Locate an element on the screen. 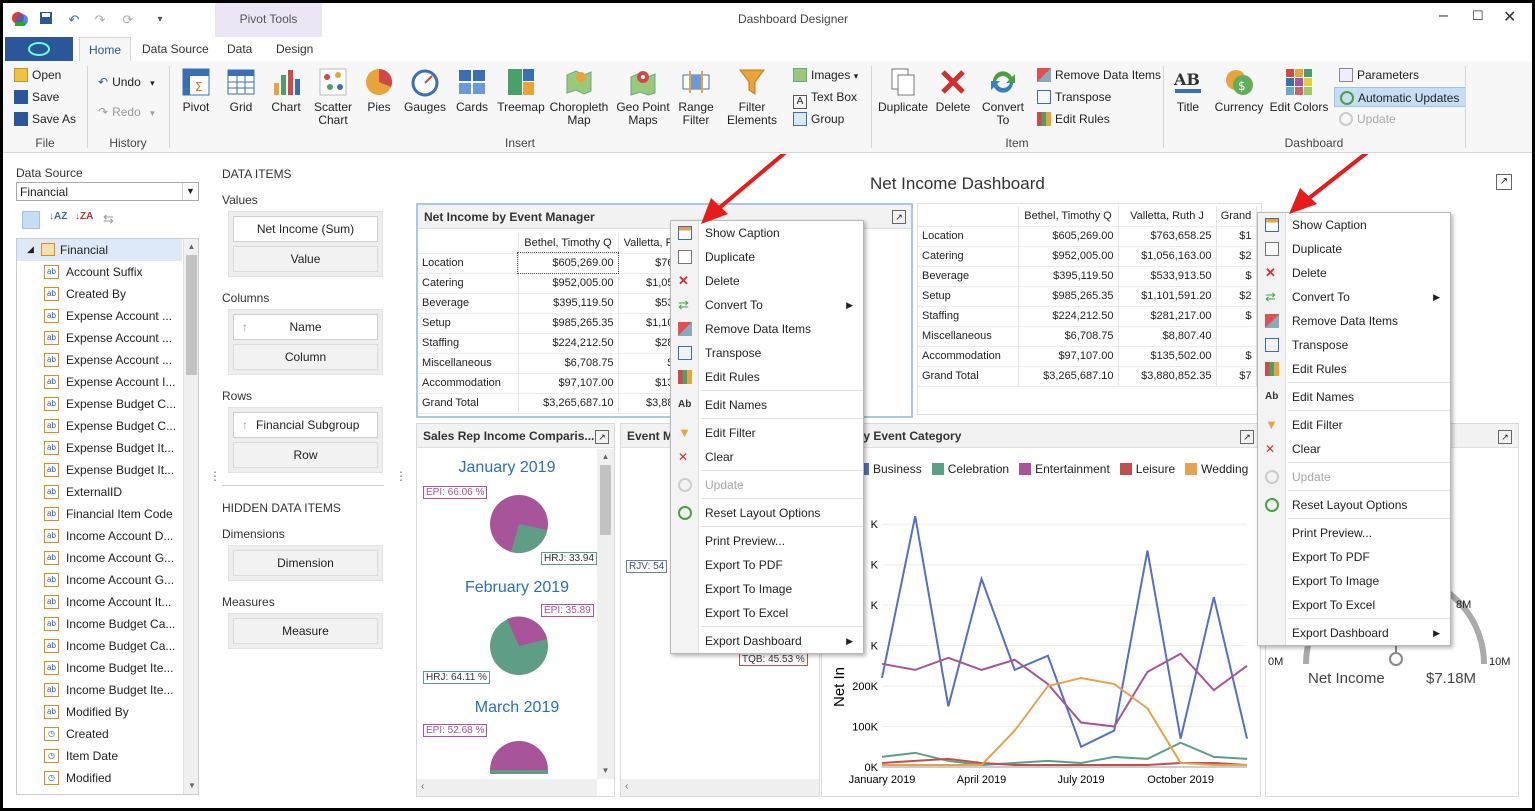  edit-rules-button: Edit Rules is located at coordinates (1073, 119).